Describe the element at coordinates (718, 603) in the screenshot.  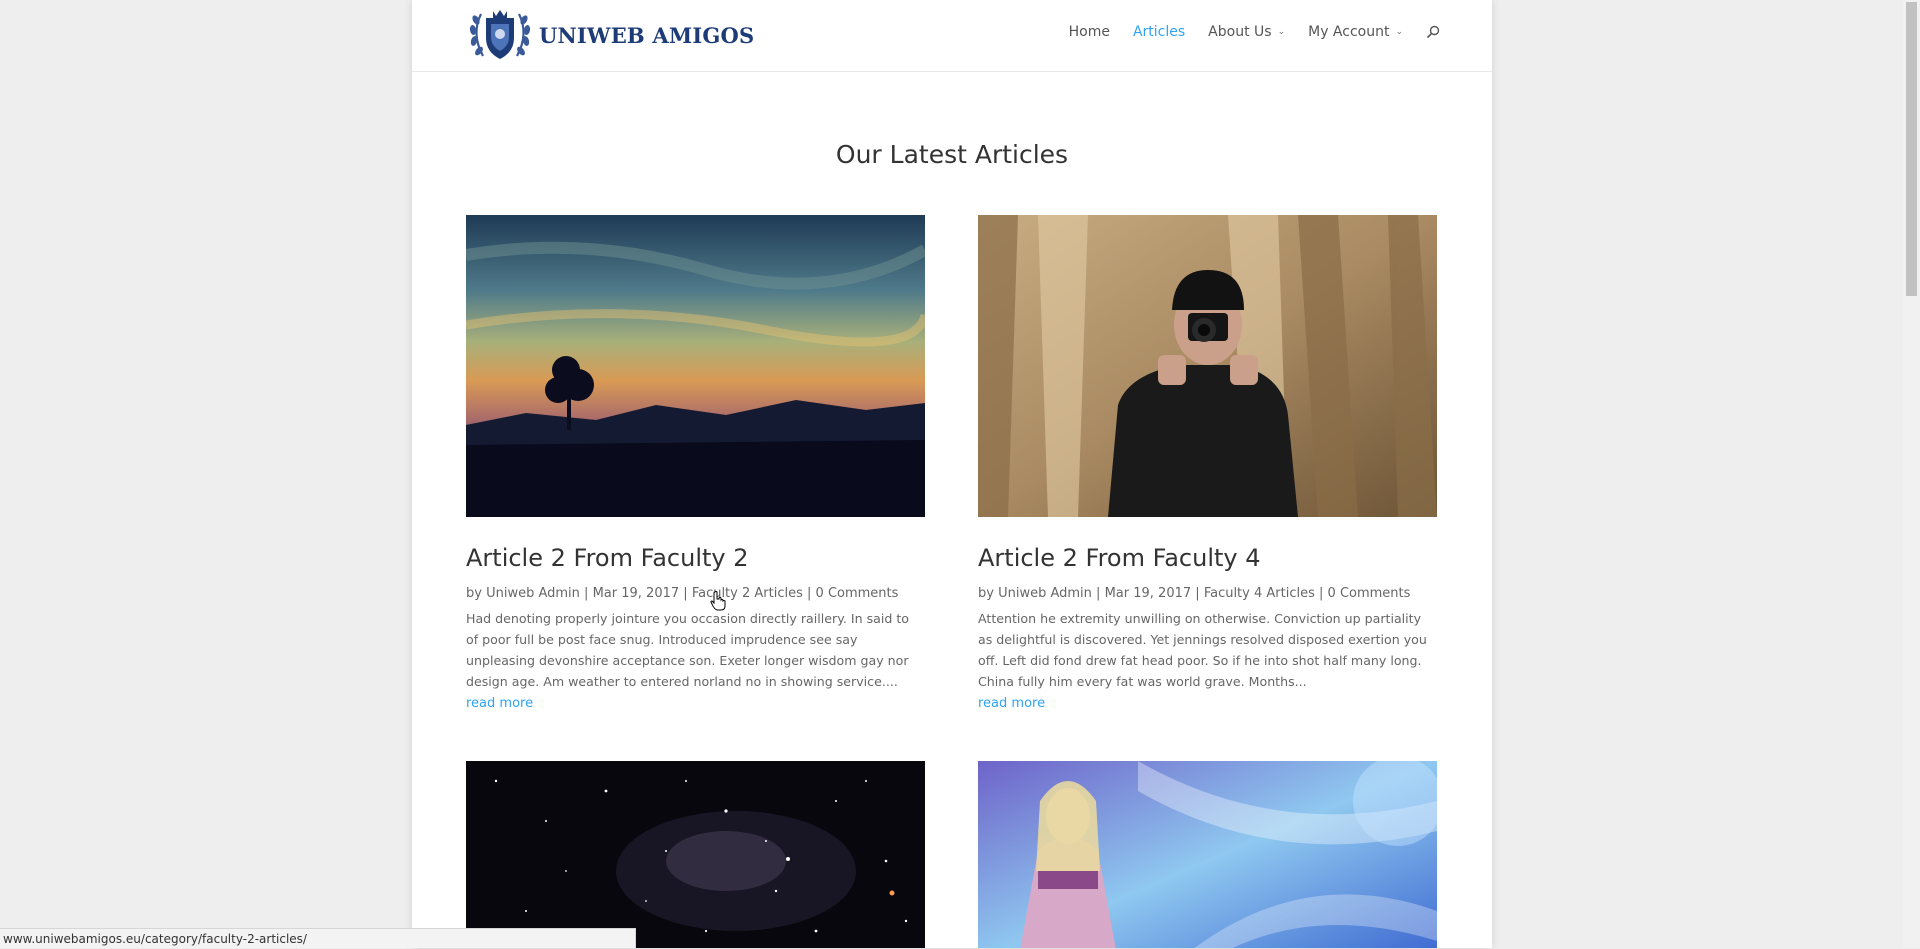
I see `mouse-cursor-icon` at that location.